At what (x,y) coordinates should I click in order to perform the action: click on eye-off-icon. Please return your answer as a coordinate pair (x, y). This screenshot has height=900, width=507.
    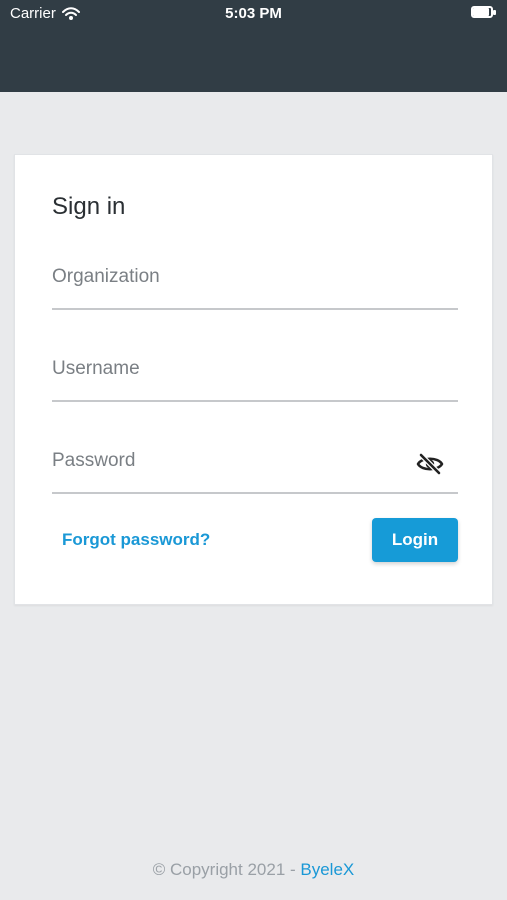
    Looking at the image, I should click on (430, 464).